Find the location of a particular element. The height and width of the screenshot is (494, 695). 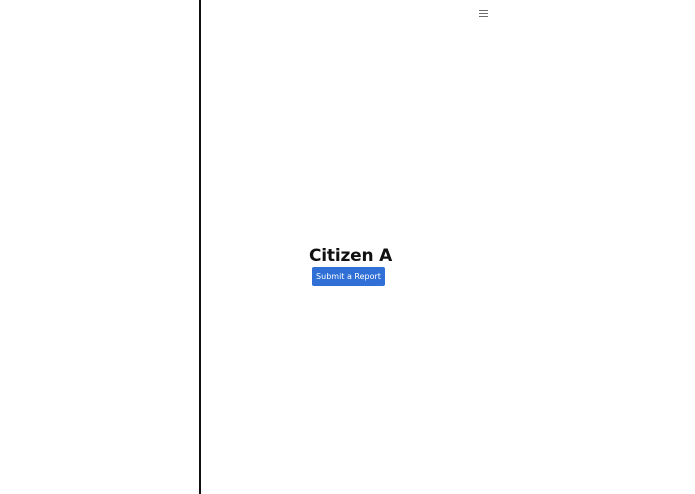

menu-line-top is located at coordinates (483, 10).